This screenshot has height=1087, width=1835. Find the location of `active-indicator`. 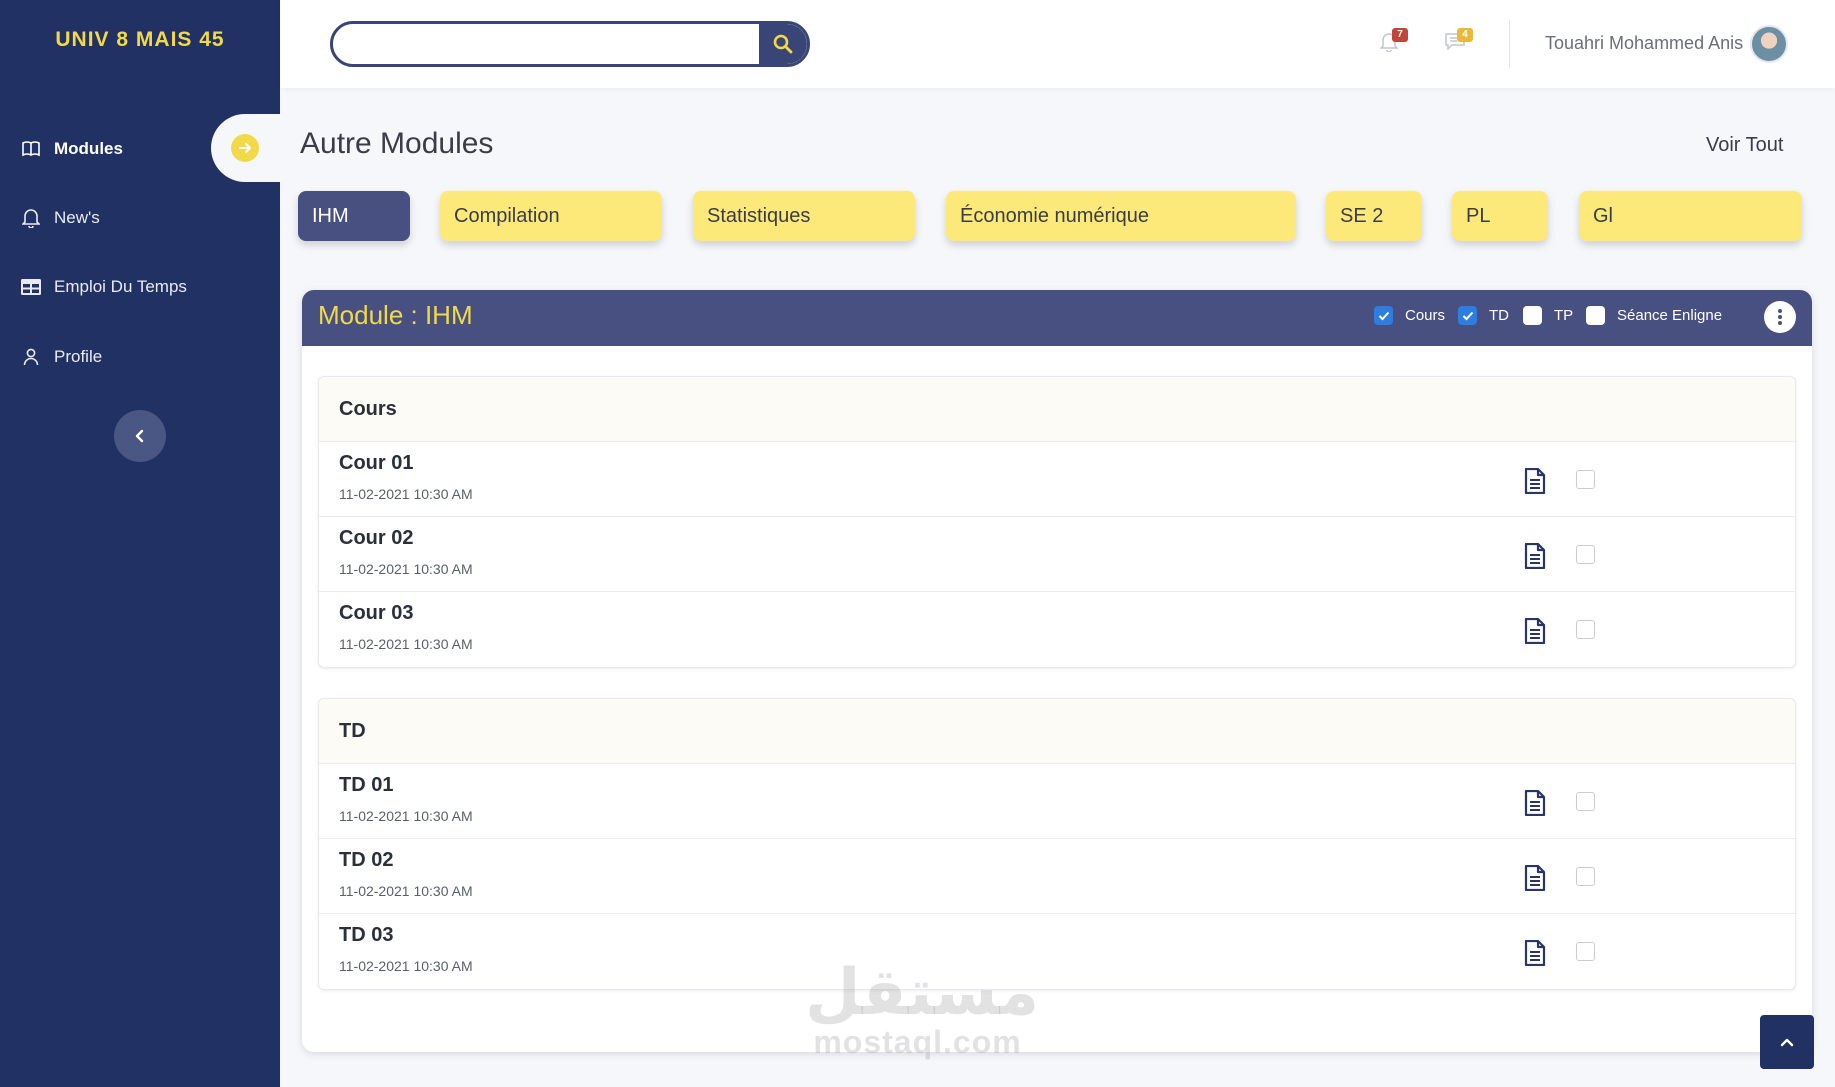

active-indicator is located at coordinates (245, 148).